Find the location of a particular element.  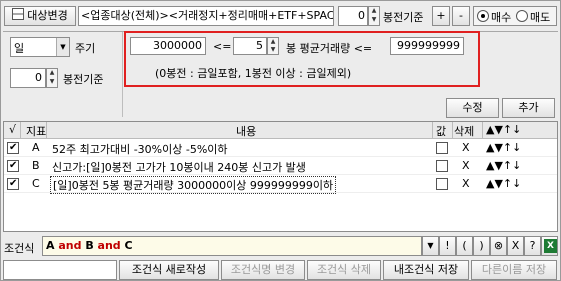

avg-volume-label: 봉 평균거래량 <= is located at coordinates (329, 48).